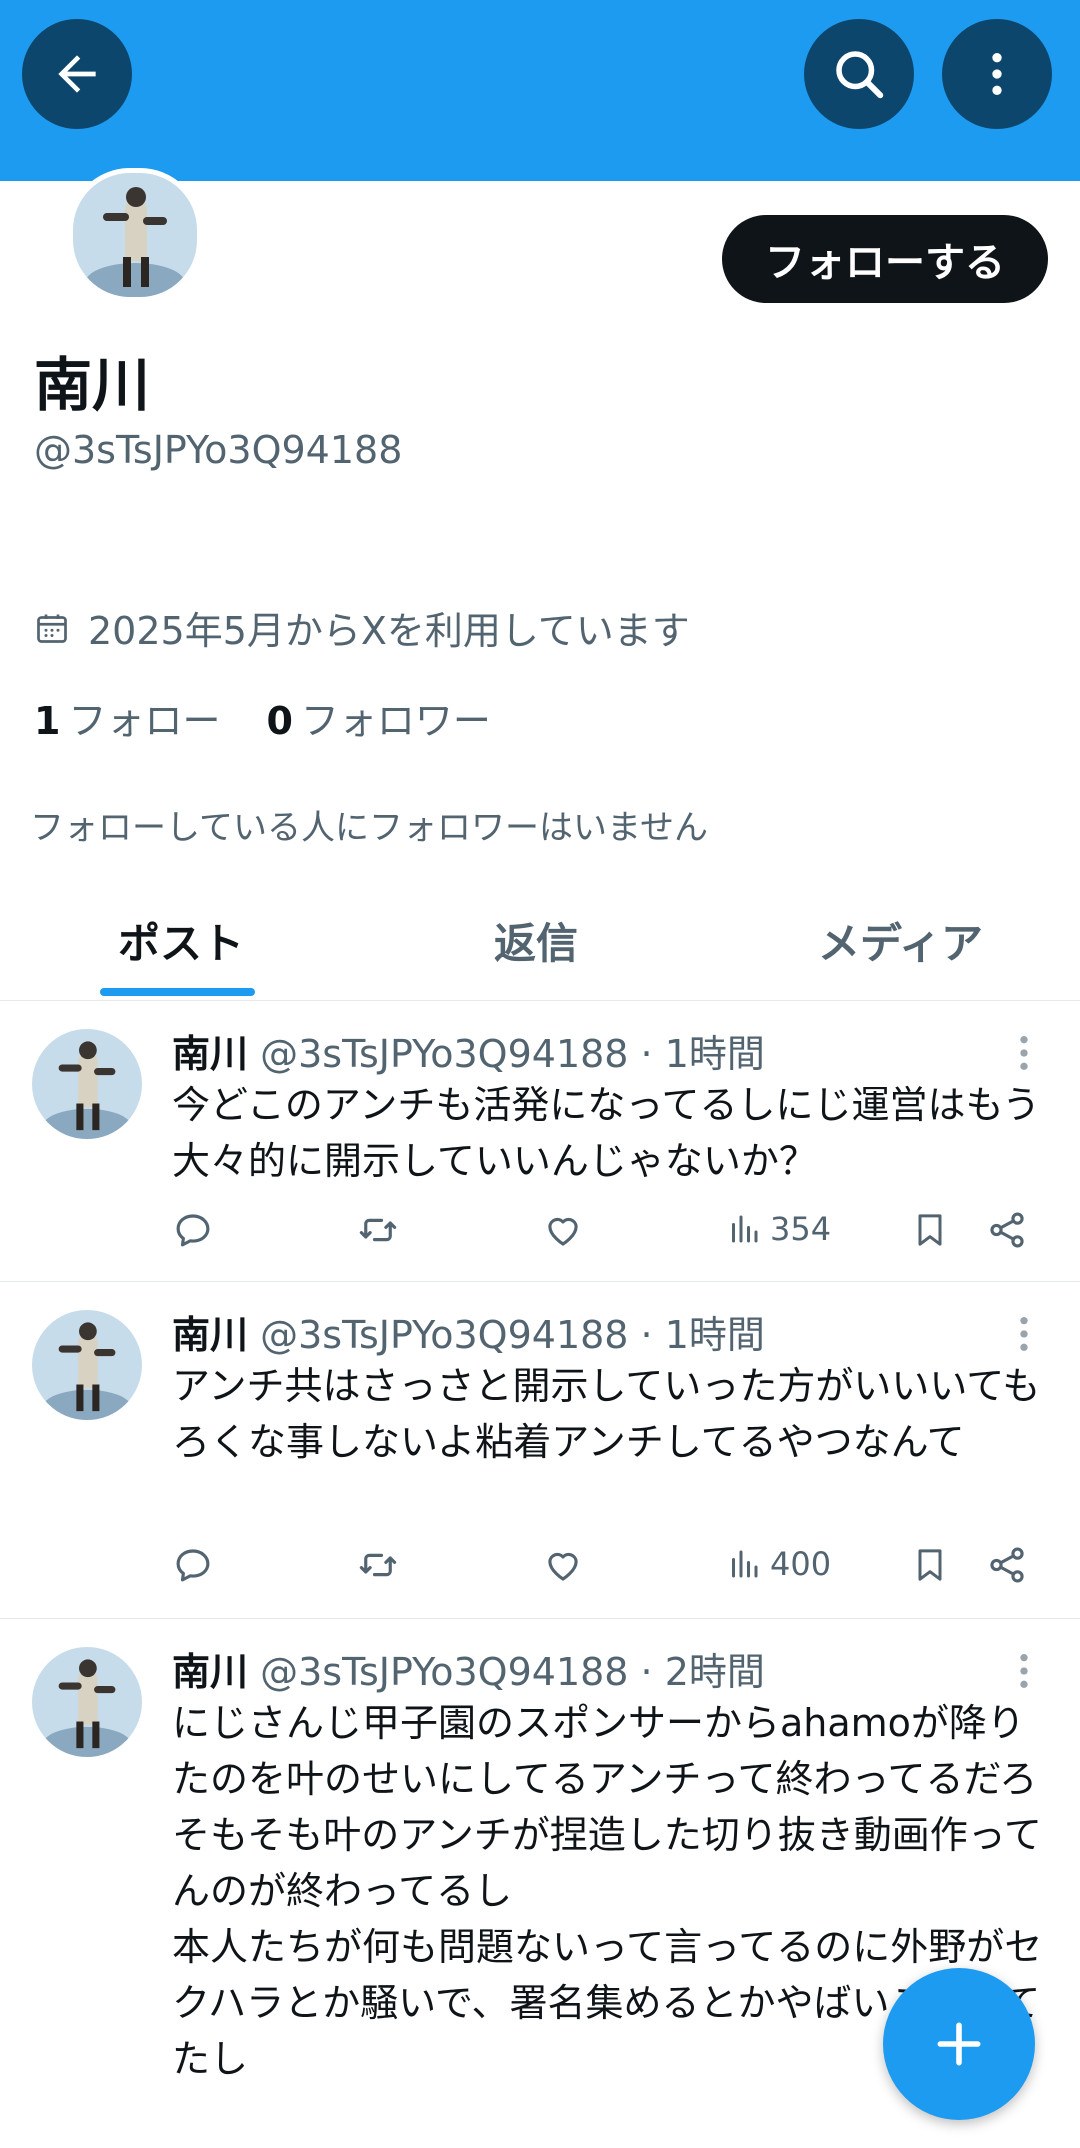 The height and width of the screenshot is (2148, 1080). What do you see at coordinates (218, 450) in the screenshot?
I see `profile-handle: @3sTsJPYo3Q94188` at bounding box center [218, 450].